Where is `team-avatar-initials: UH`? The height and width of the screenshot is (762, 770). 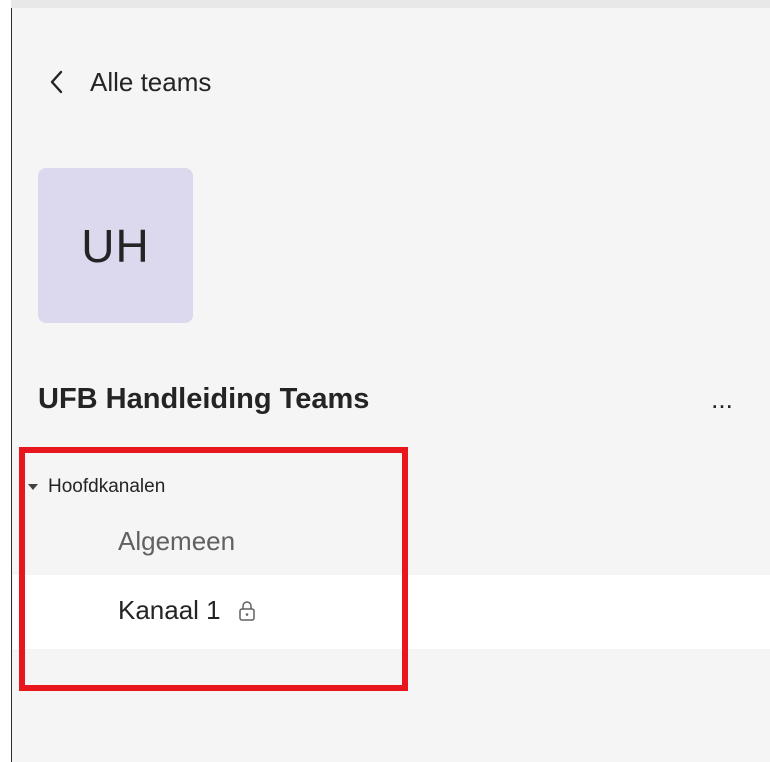
team-avatar-initials: UH is located at coordinates (115, 245).